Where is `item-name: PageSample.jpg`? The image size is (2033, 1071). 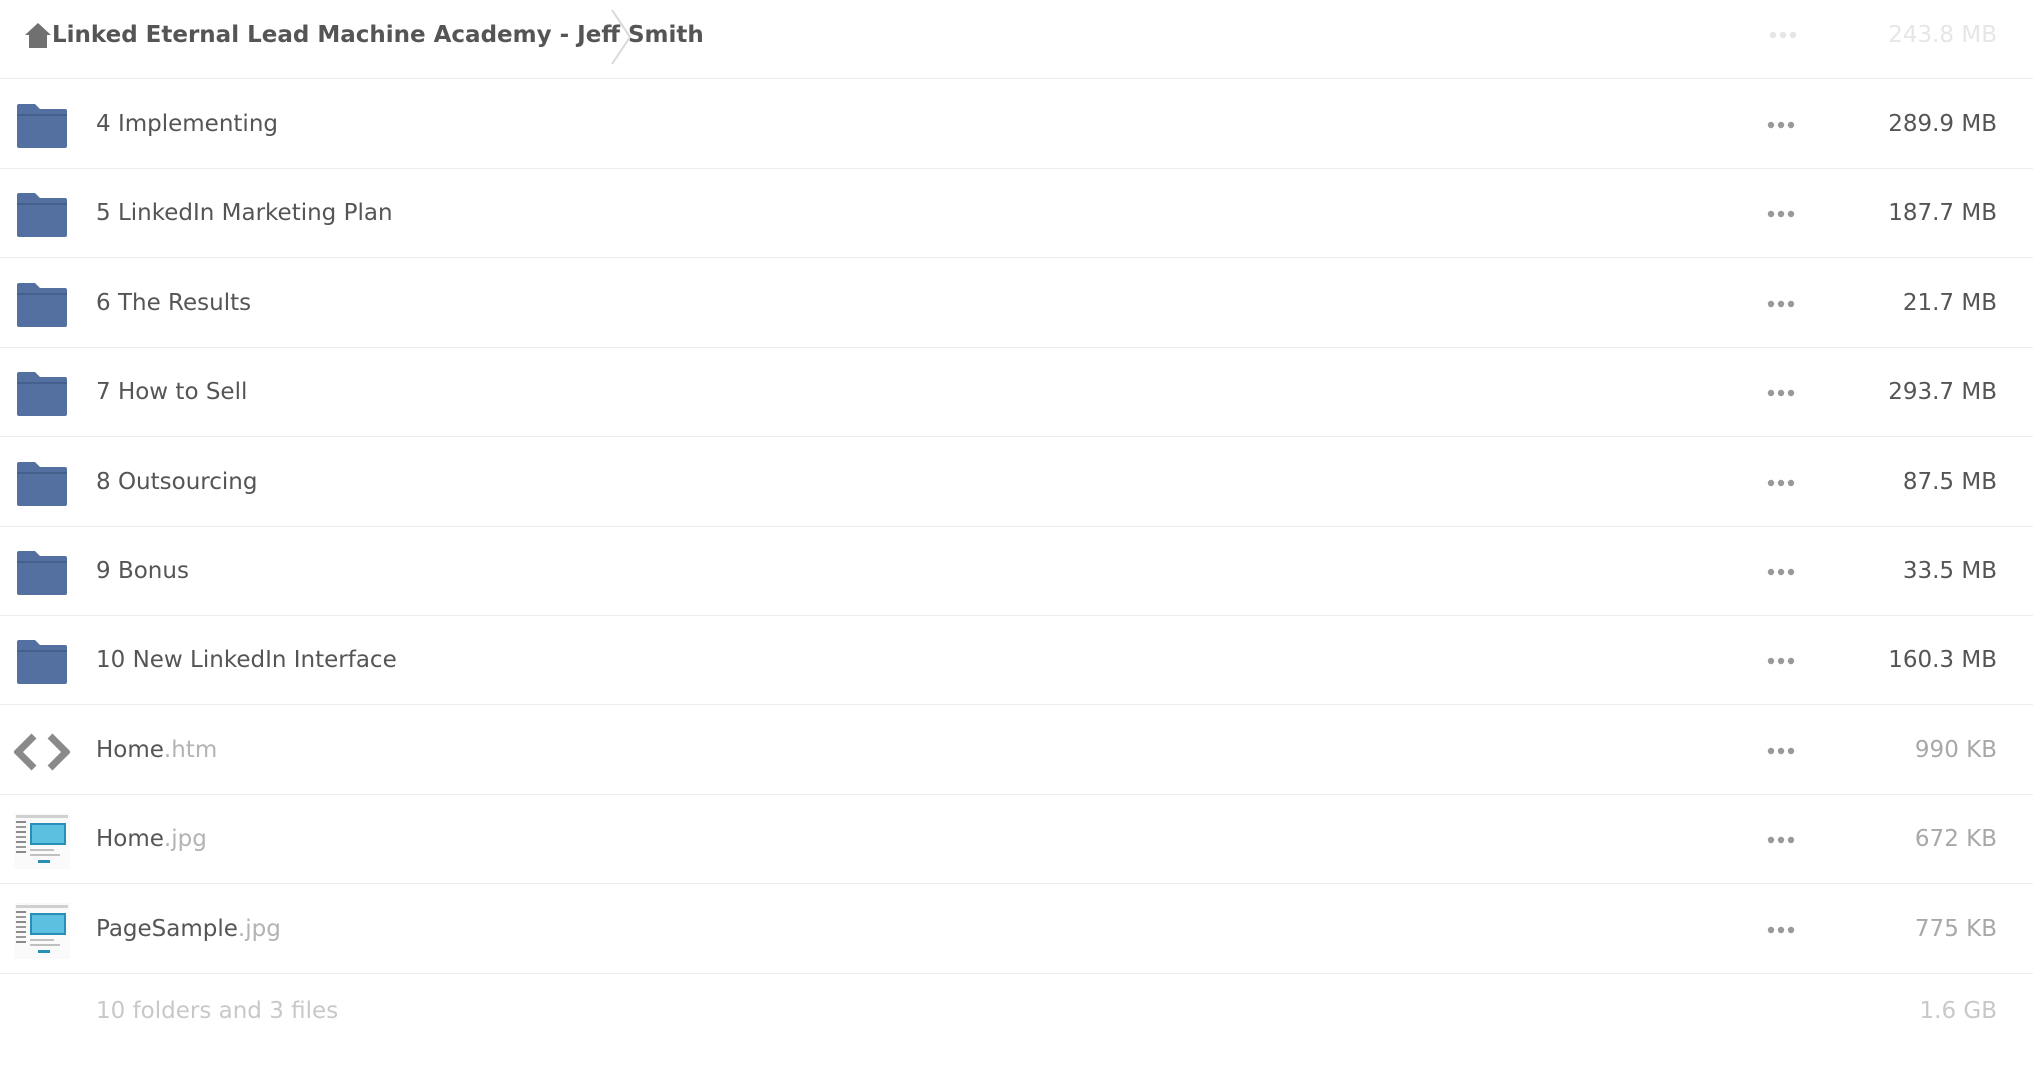 item-name: PageSample.jpg is located at coordinates (188, 929).